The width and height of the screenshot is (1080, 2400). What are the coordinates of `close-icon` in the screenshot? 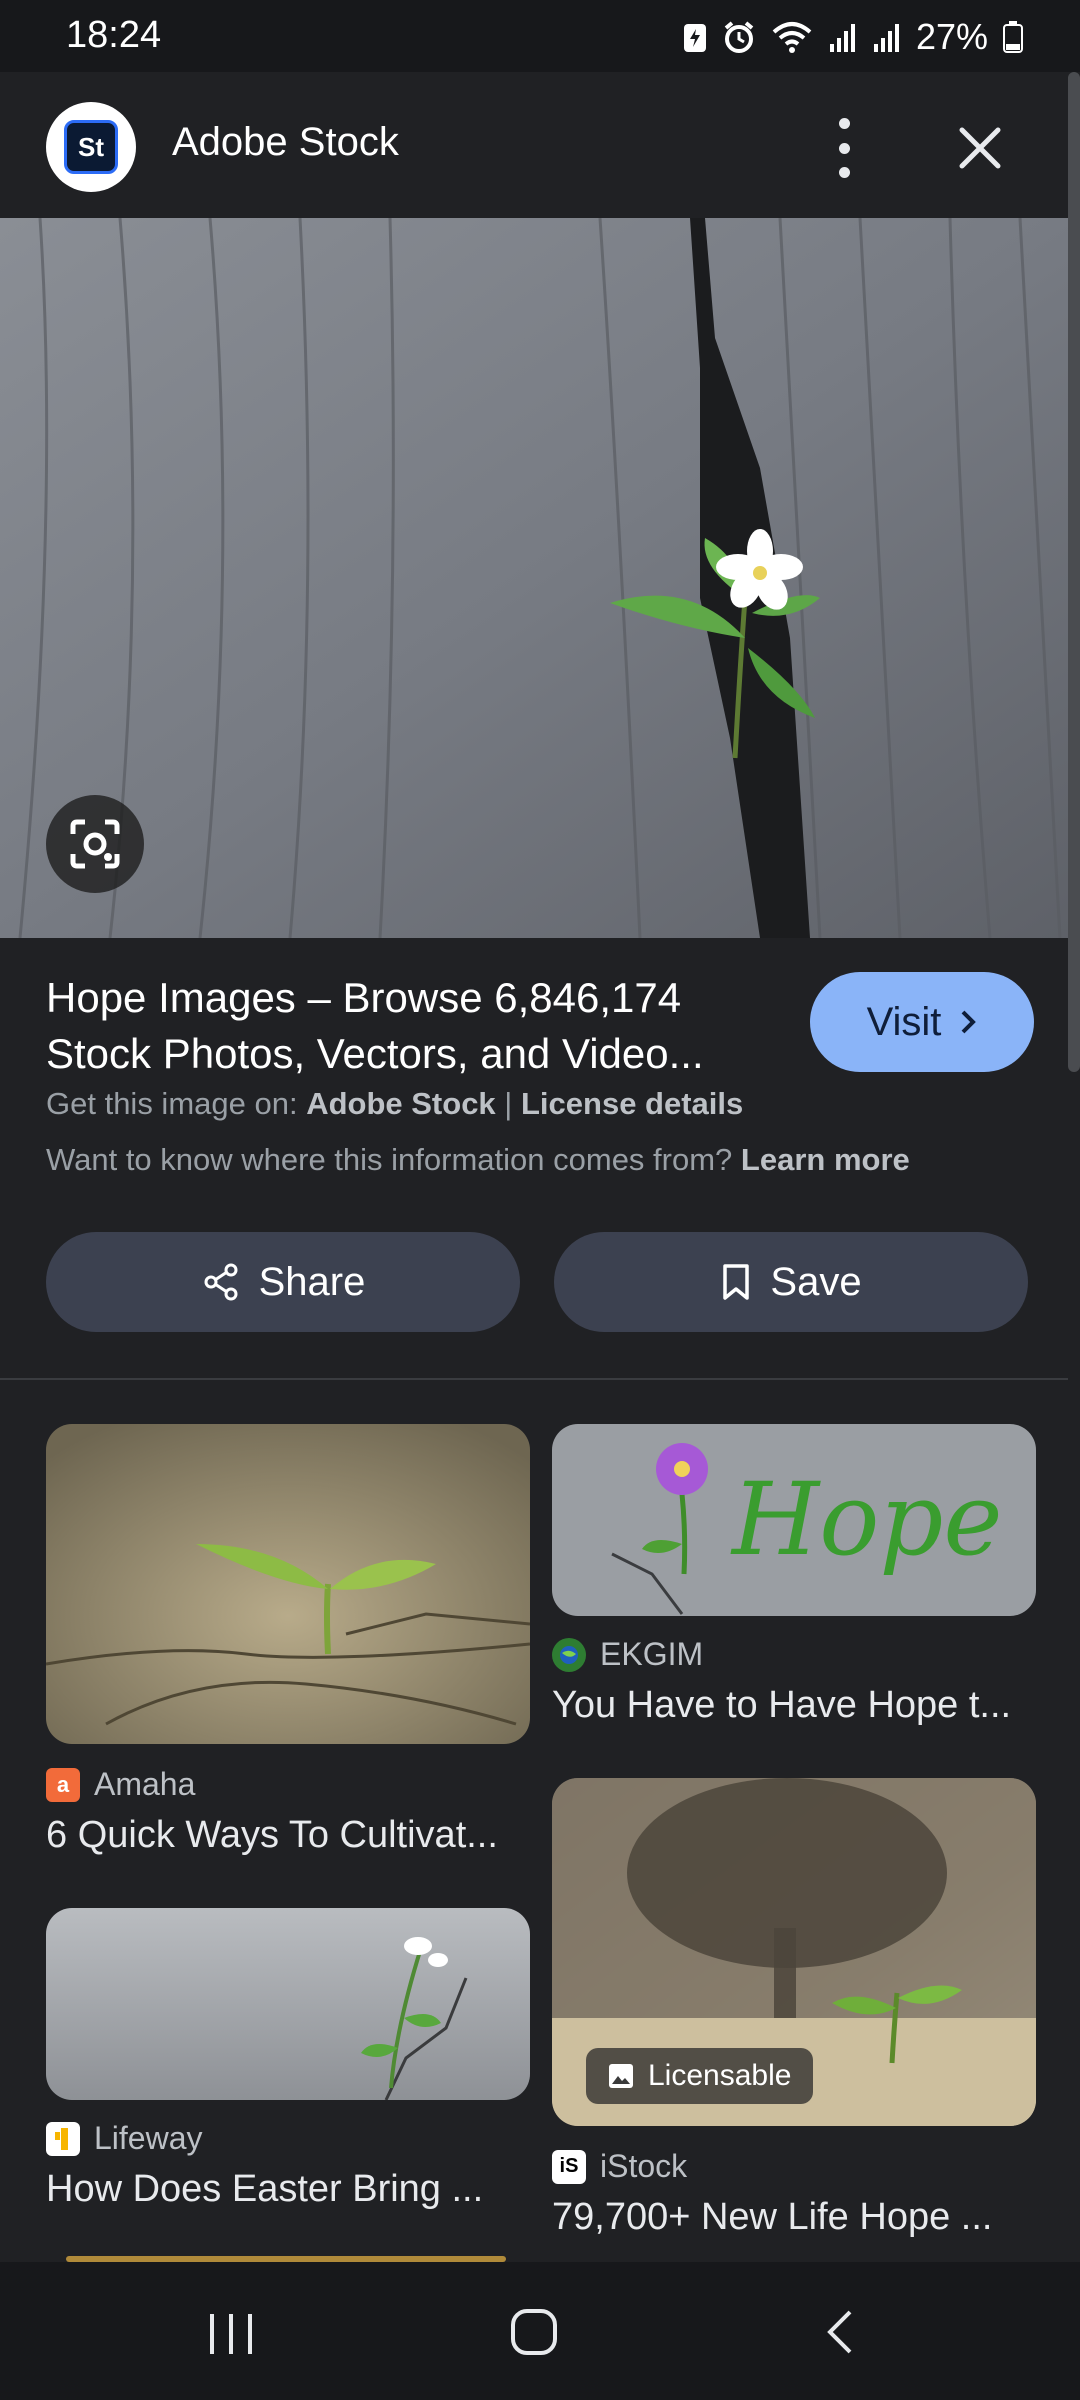 It's located at (980, 148).